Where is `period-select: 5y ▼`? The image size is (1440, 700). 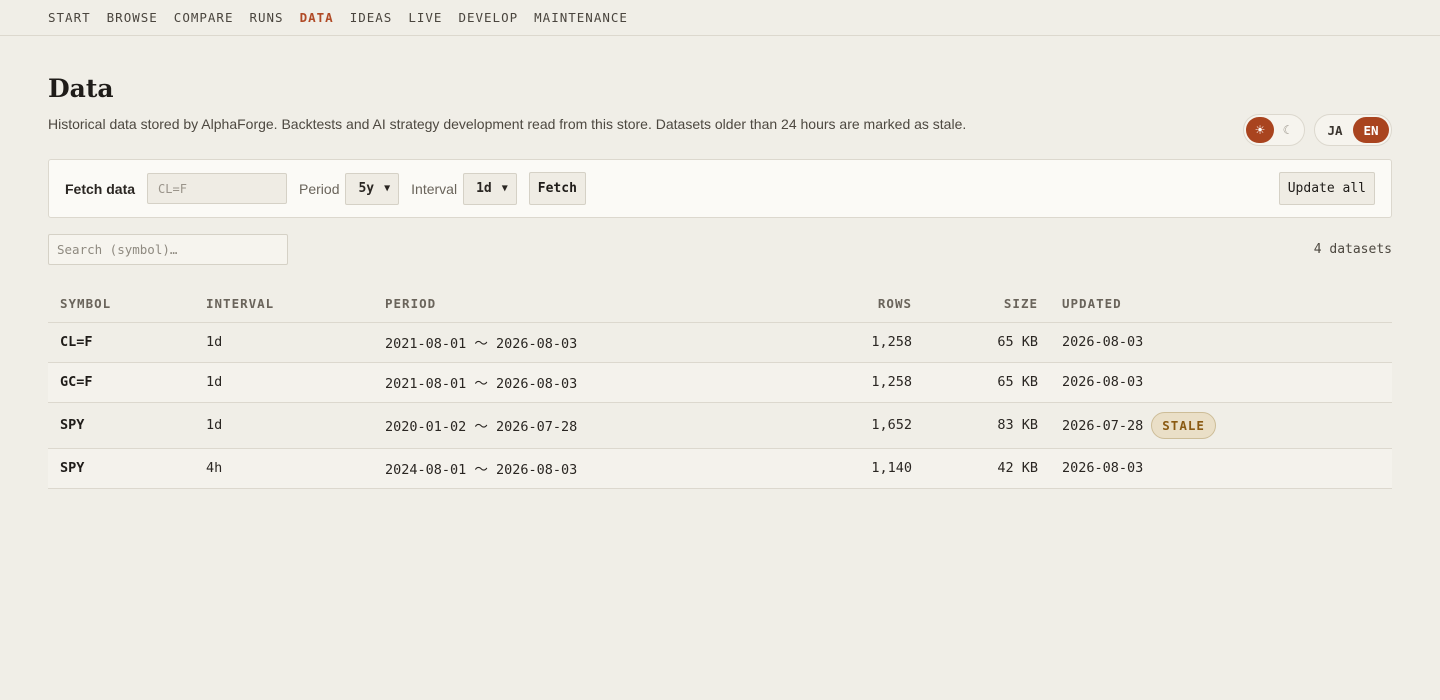 period-select: 5y ▼ is located at coordinates (372, 188).